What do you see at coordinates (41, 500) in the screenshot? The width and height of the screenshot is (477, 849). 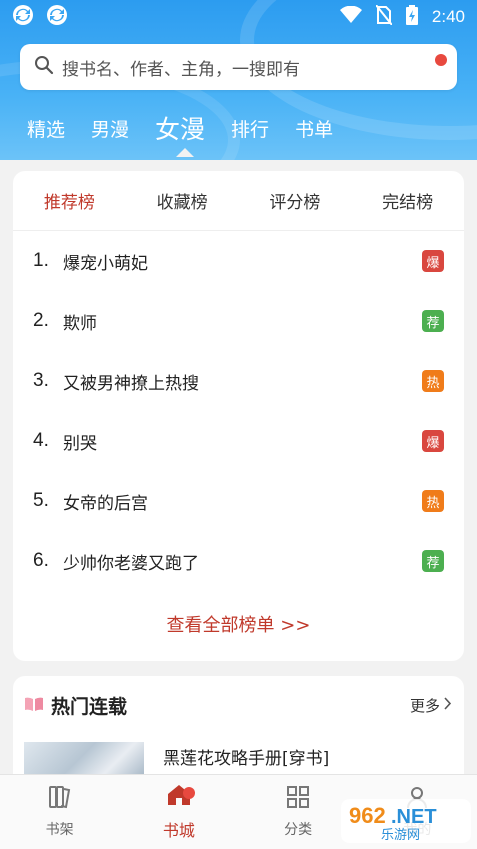 I see `rank-number: 5.` at bounding box center [41, 500].